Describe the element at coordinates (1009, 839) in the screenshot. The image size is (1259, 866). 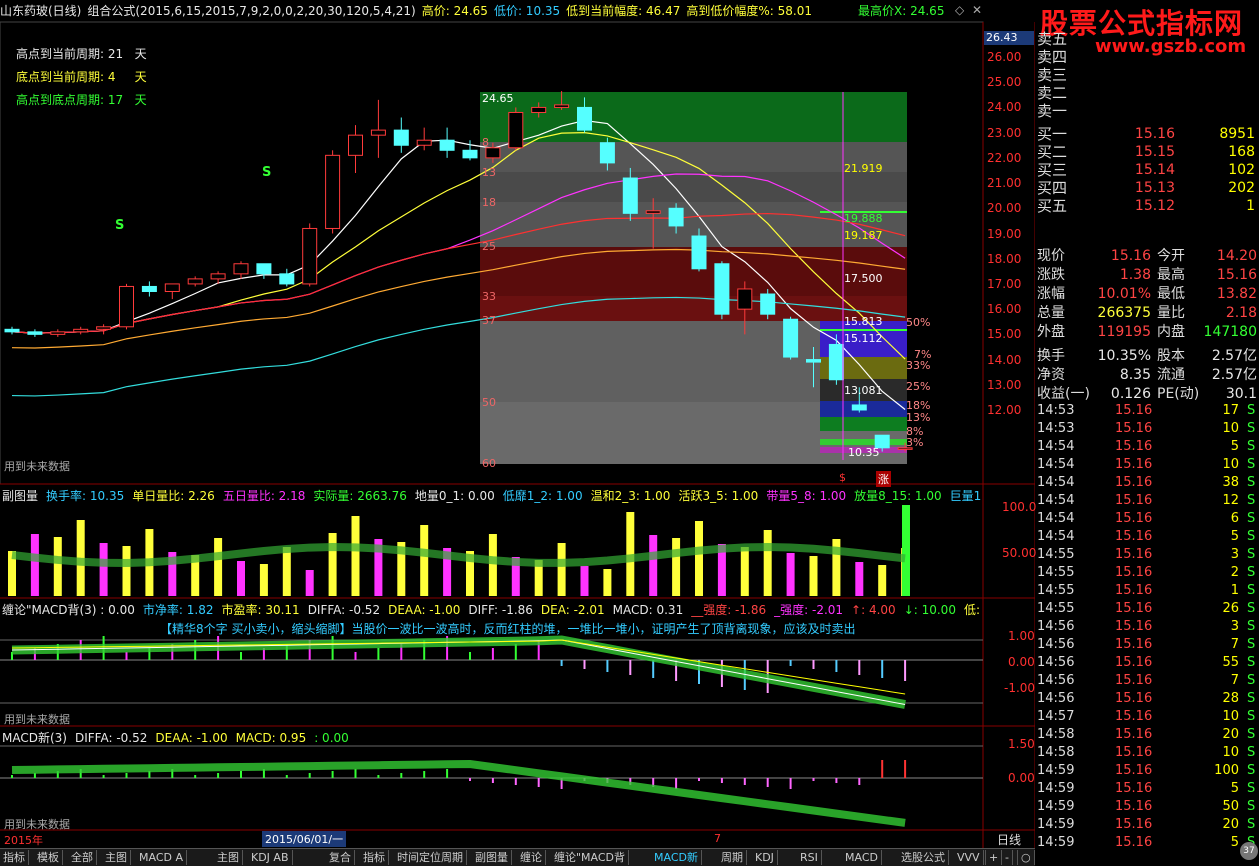
I see `period-label: 日线` at that location.